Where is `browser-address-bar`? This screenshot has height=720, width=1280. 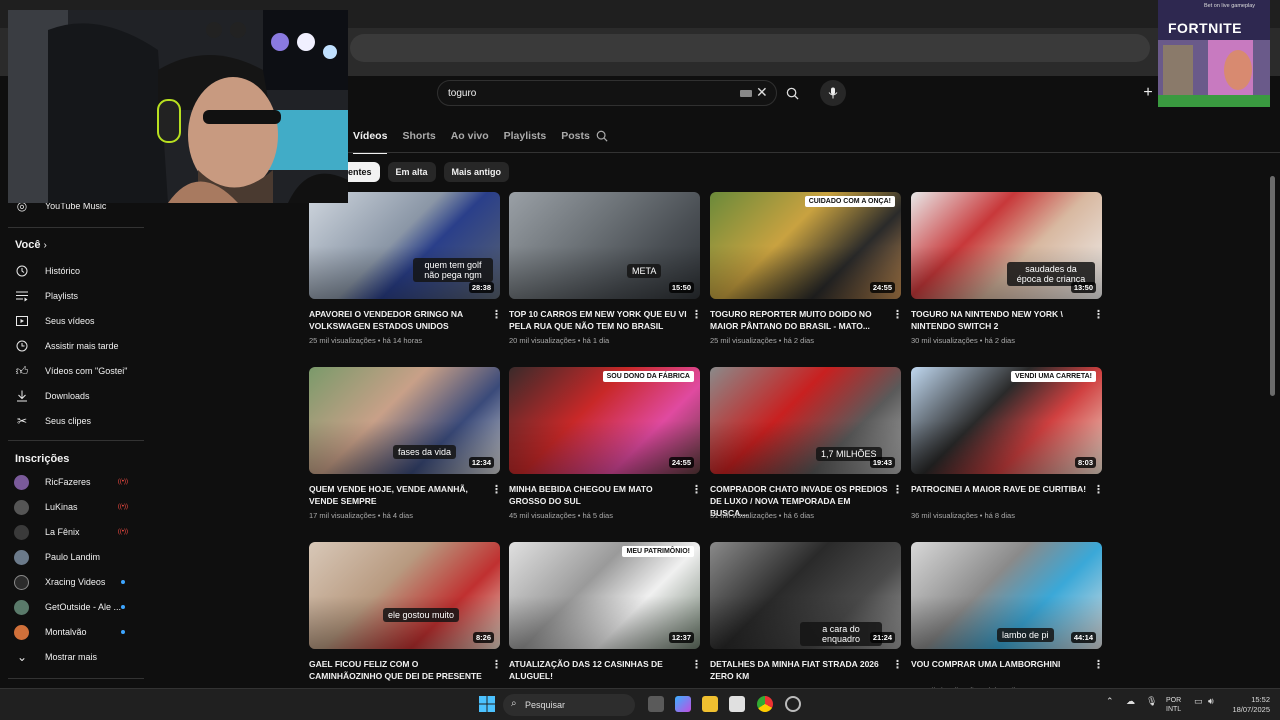
browser-address-bar is located at coordinates (750, 48).